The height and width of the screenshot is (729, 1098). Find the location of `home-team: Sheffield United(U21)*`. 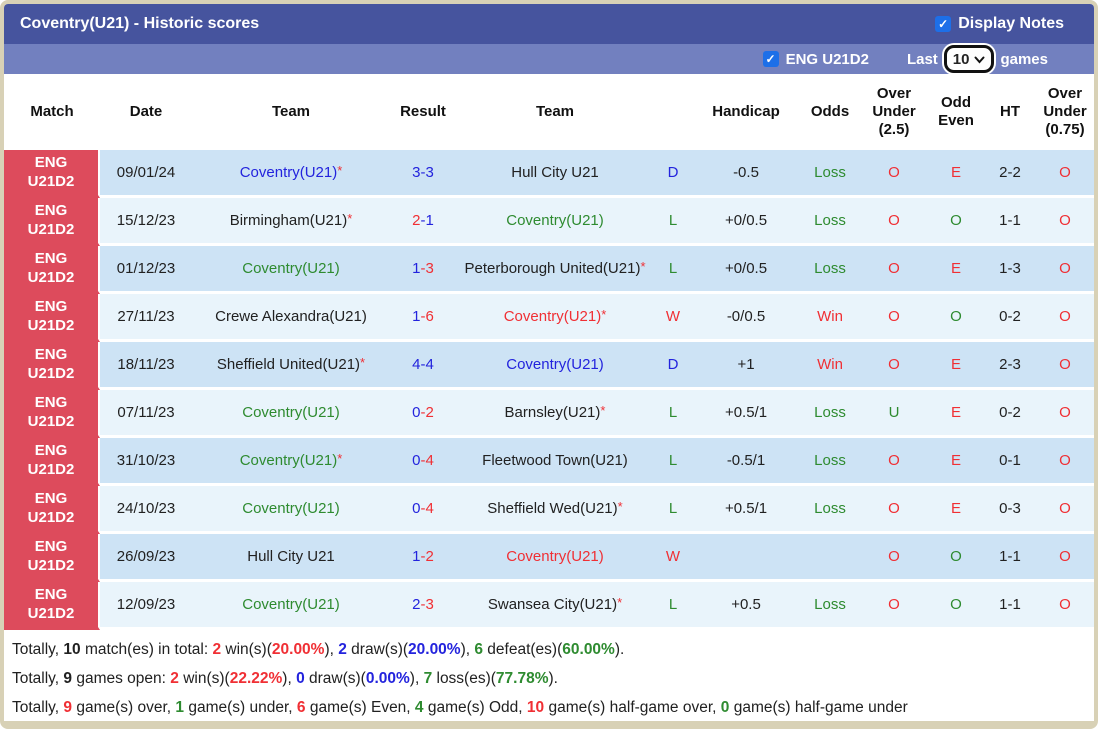

home-team: Sheffield United(U21)* is located at coordinates (291, 366).